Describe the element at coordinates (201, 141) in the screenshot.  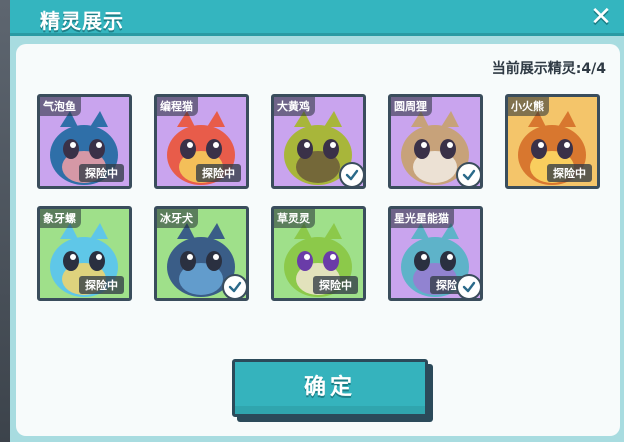
I see `sprite-card: 编程猫探险中` at that location.